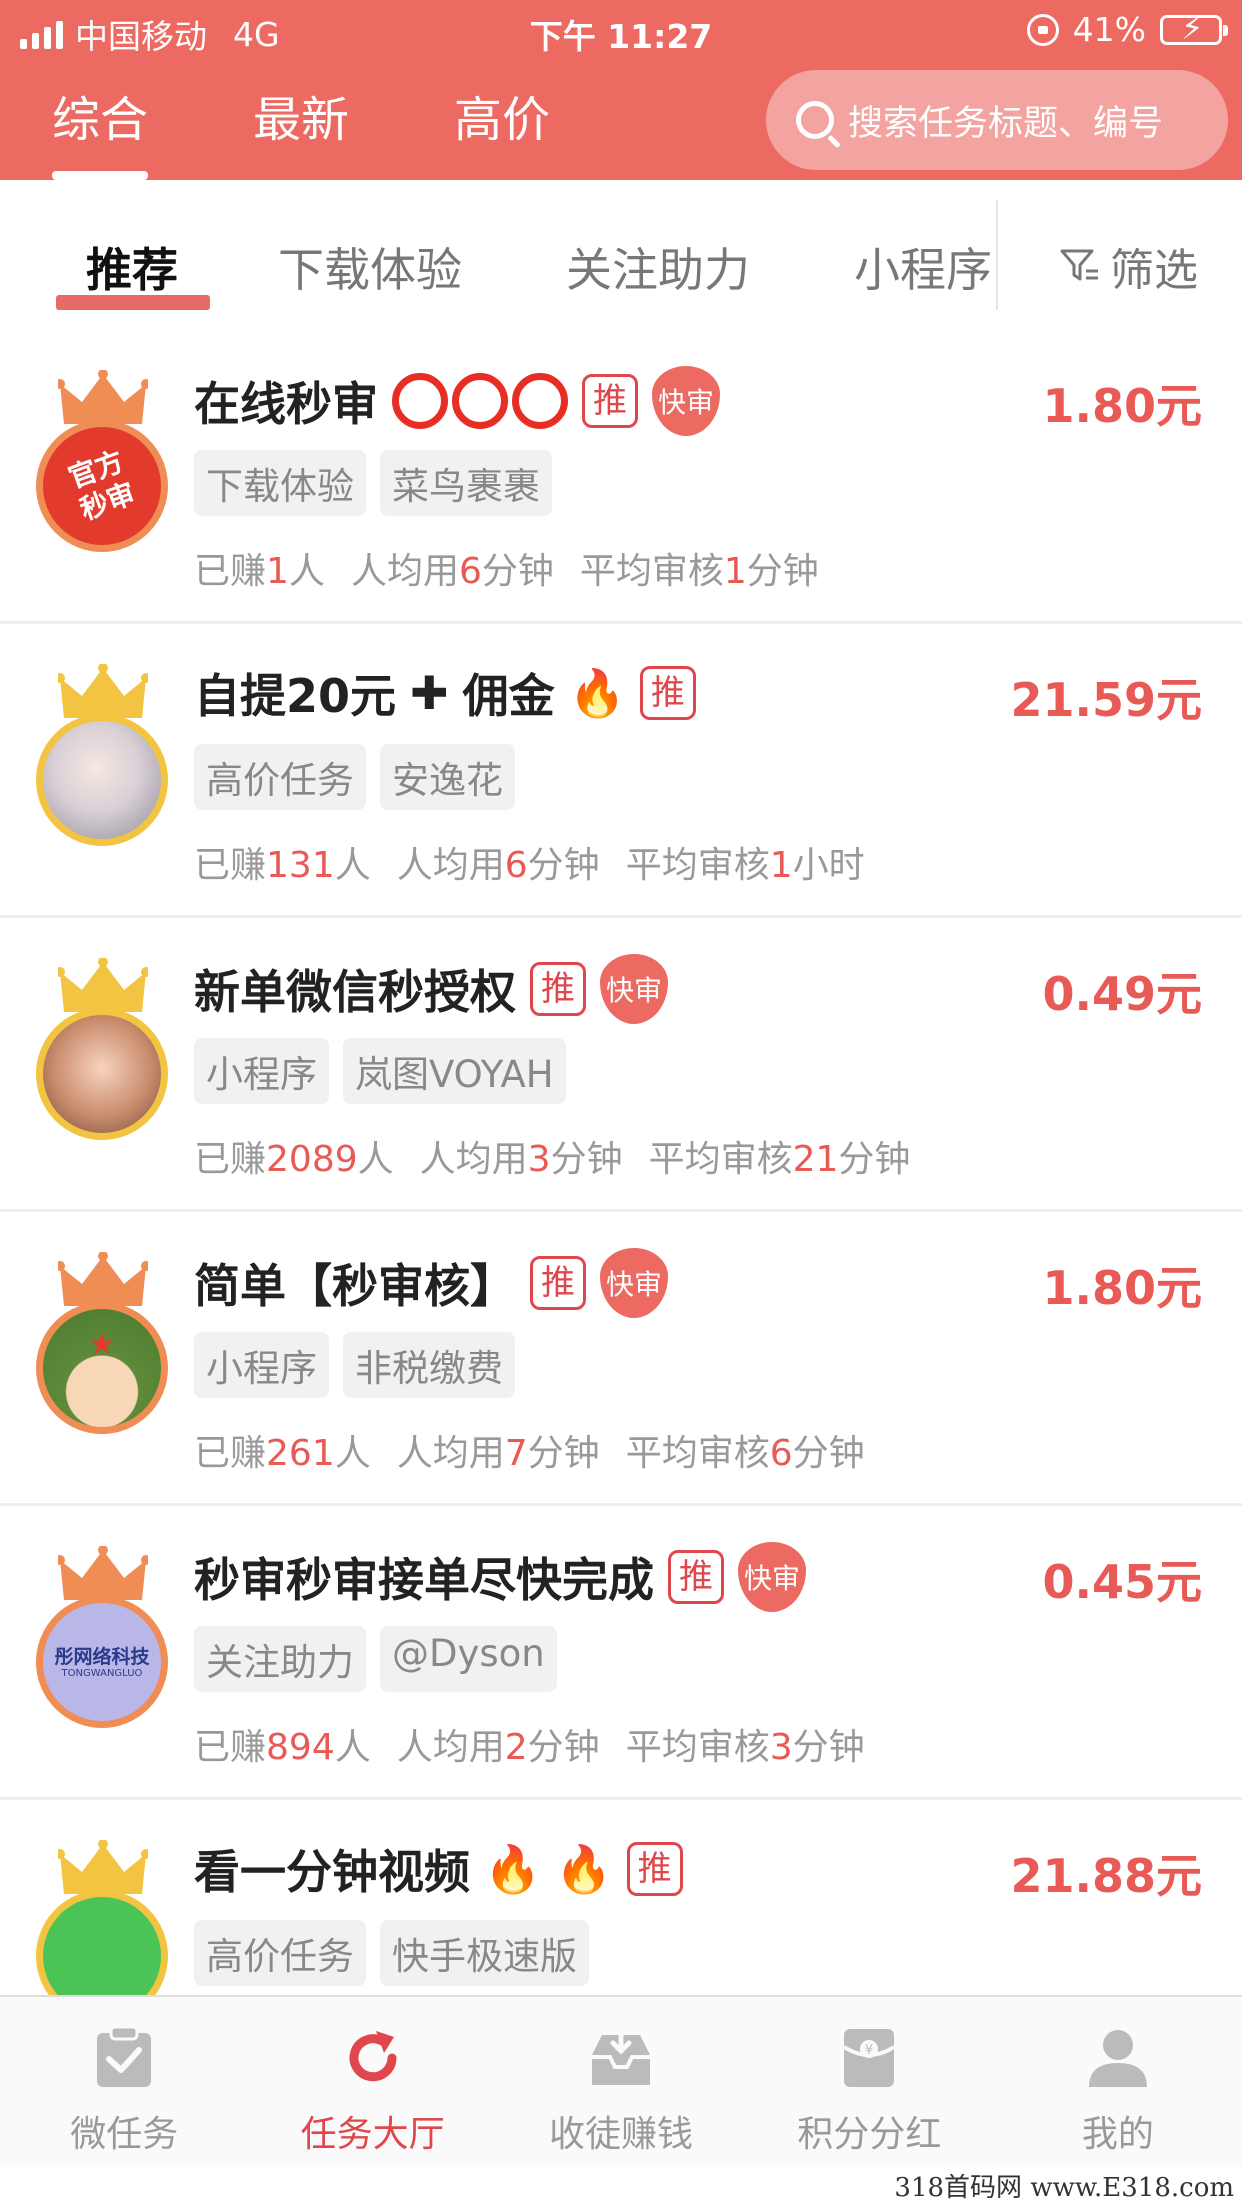  What do you see at coordinates (102, 1942) in the screenshot?
I see `wechat-avatar-icon` at bounding box center [102, 1942].